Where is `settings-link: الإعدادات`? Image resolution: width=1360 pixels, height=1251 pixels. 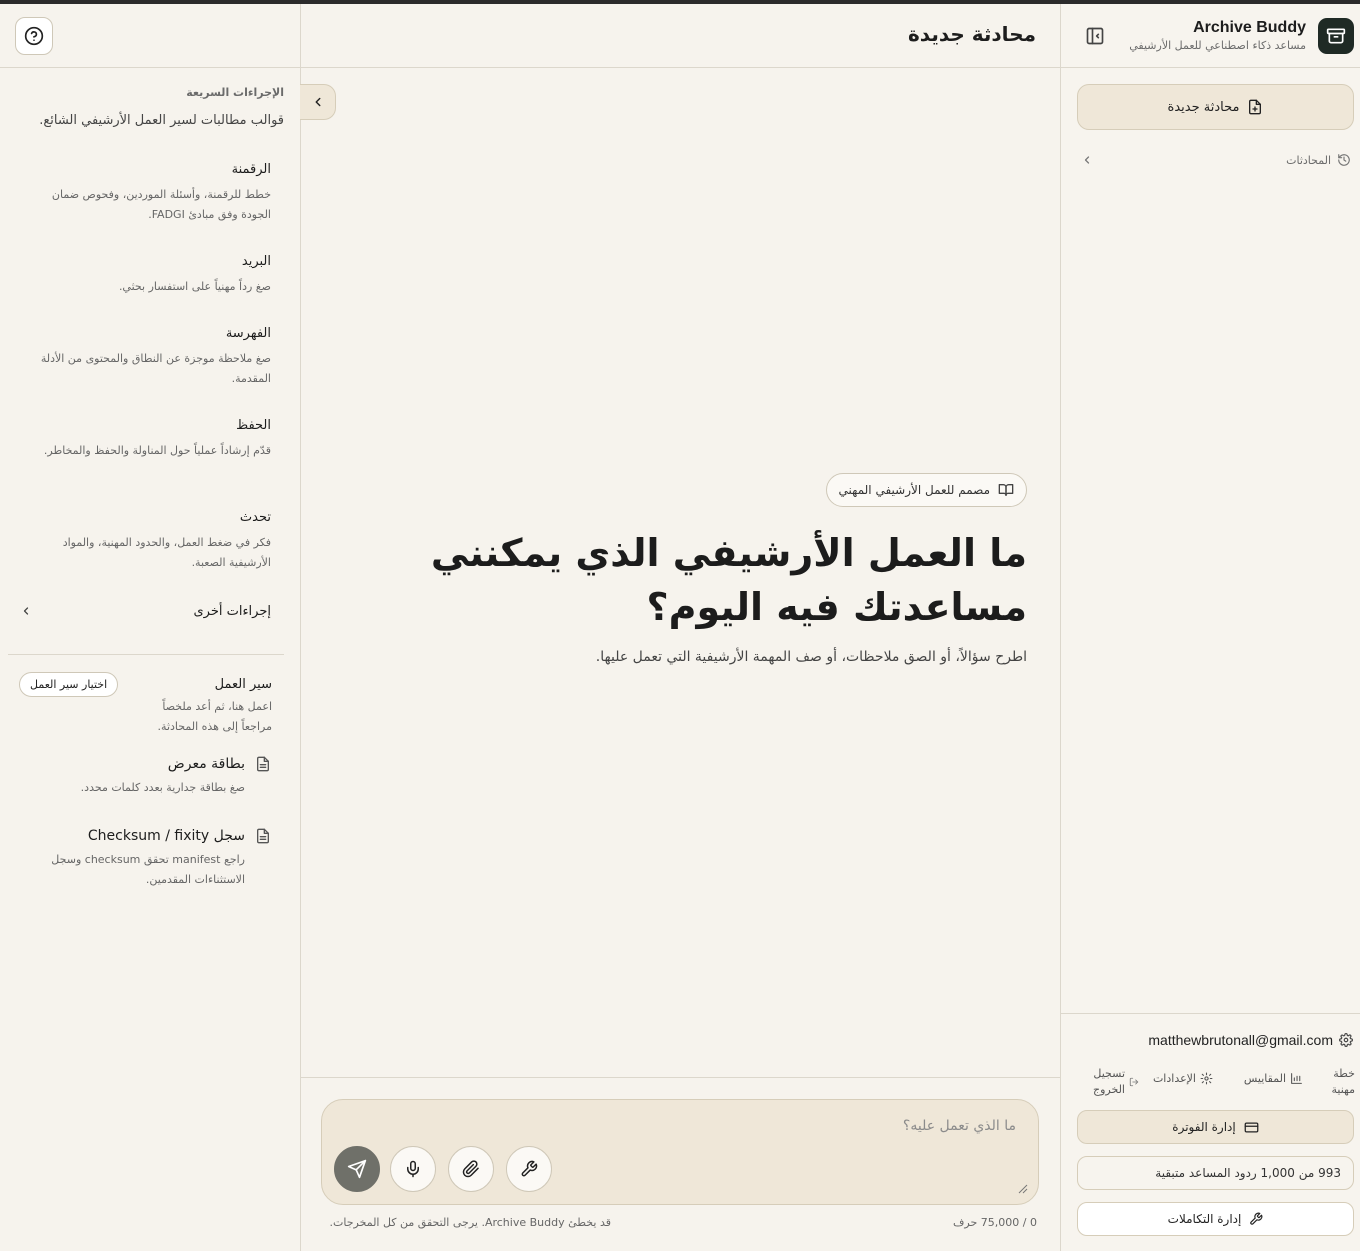
settings-link: الإعدادات is located at coordinates (1183, 1078).